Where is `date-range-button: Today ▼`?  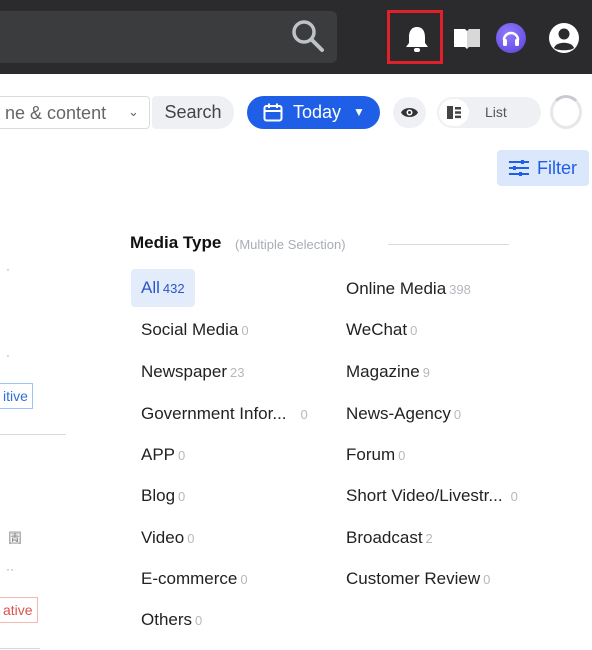
date-range-button: Today ▼ is located at coordinates (313, 112).